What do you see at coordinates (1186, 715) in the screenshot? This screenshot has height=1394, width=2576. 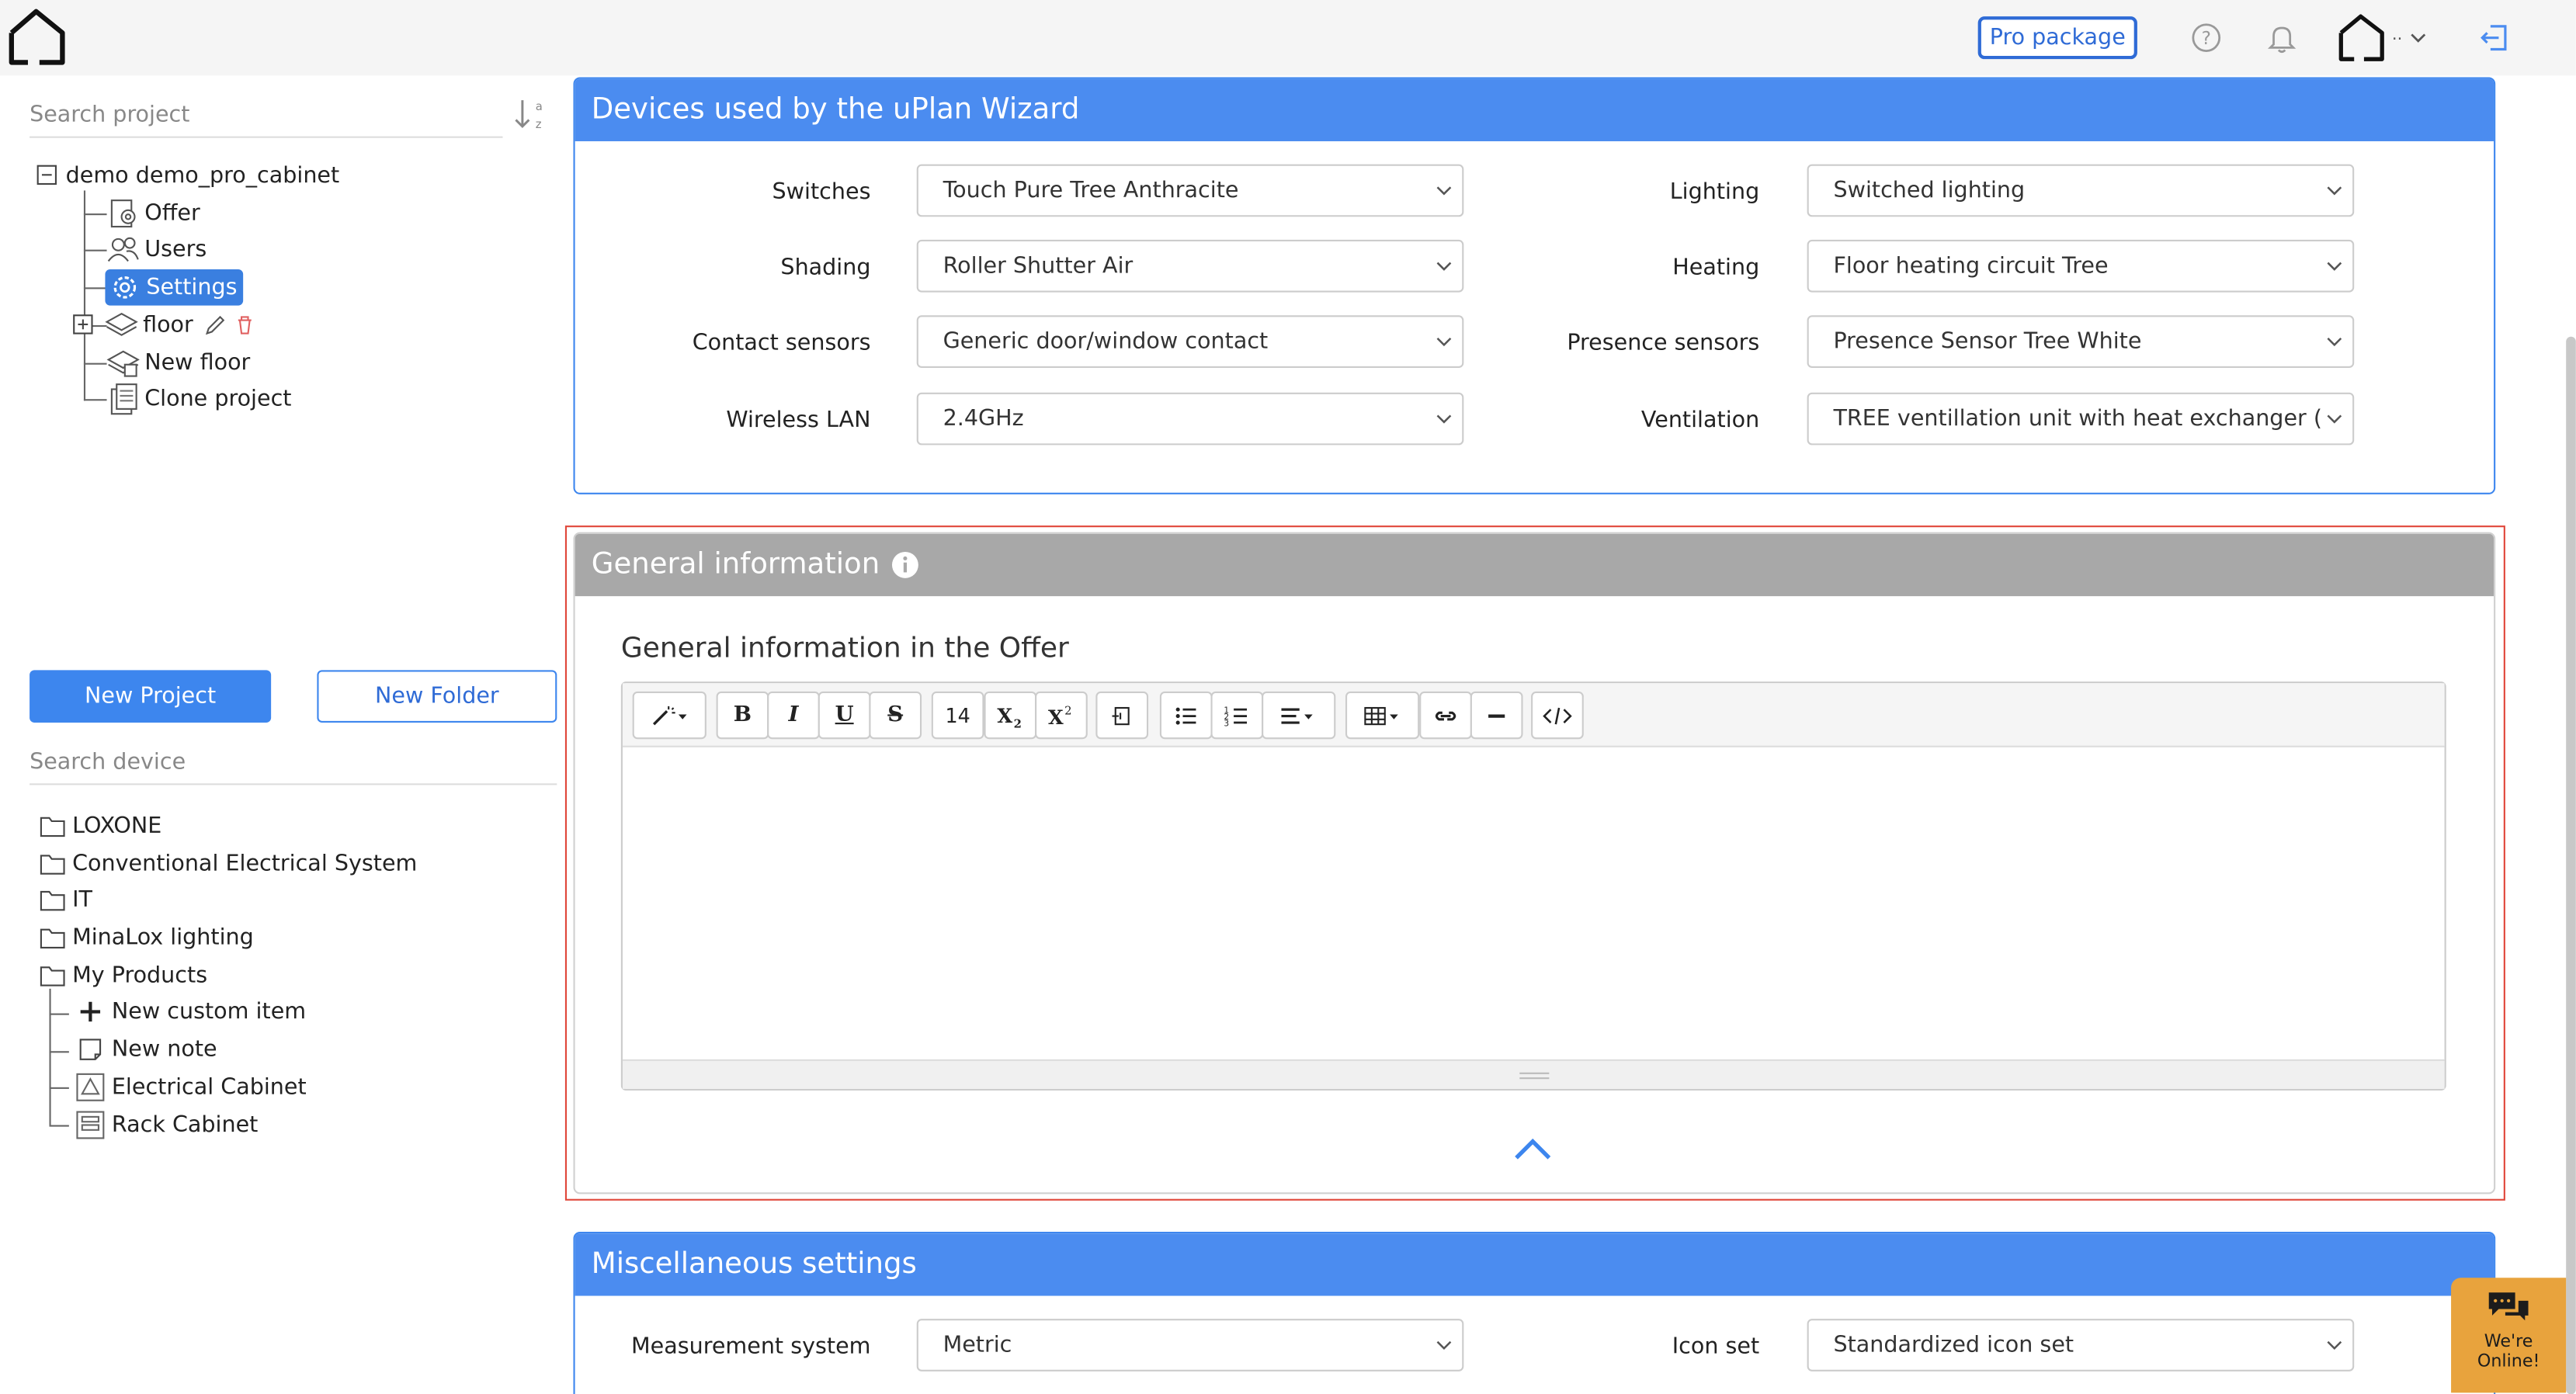 I see `bullet-list-button` at bounding box center [1186, 715].